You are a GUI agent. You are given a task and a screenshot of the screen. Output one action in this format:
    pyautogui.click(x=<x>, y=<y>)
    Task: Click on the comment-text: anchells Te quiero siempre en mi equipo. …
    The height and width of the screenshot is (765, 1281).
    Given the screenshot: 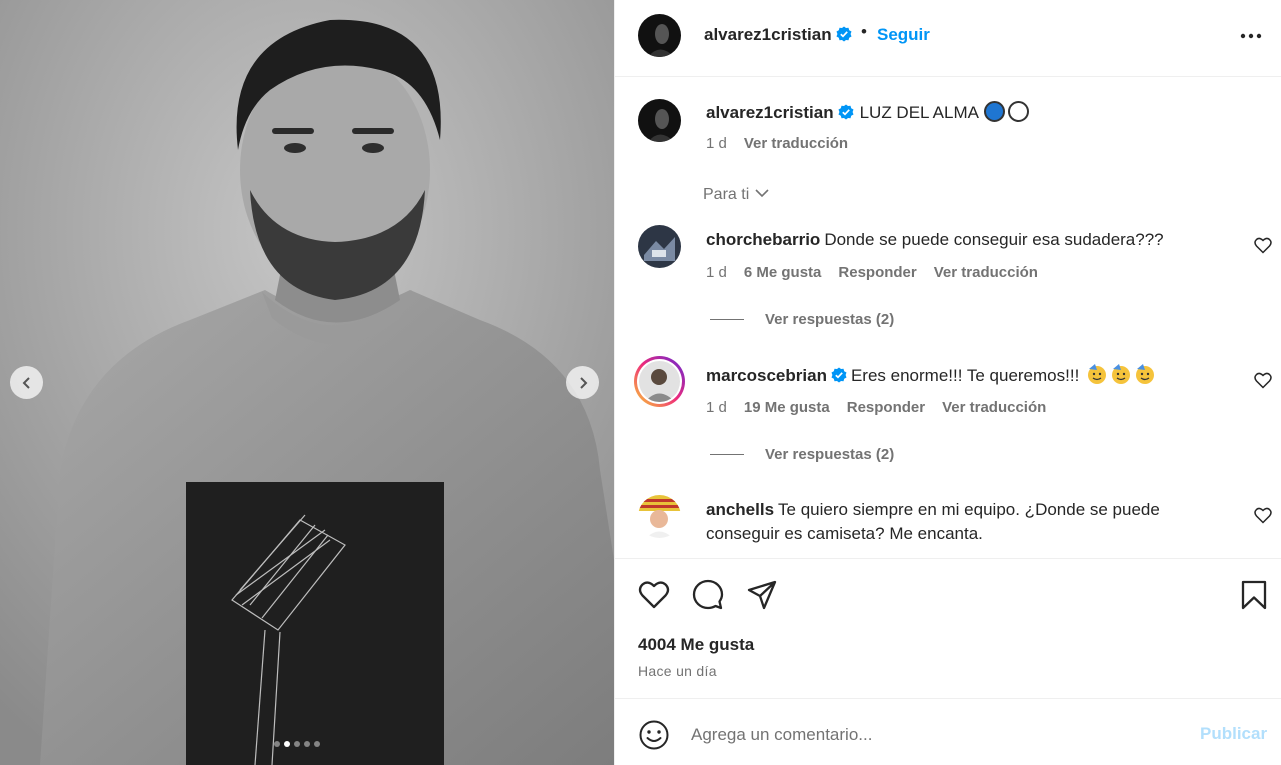 What is the action you would take?
    pyautogui.click(x=966, y=522)
    